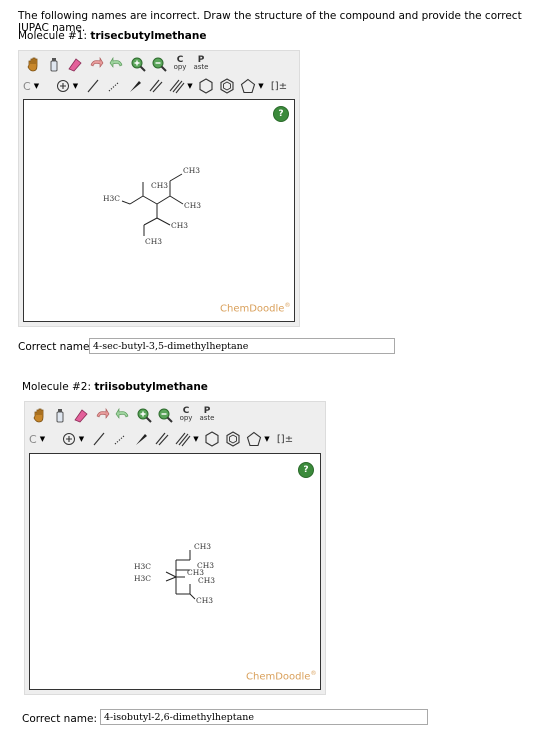 This screenshot has height=751, width=548. I want to click on molecule-2-name: triisobutylmethane, so click(151, 387).